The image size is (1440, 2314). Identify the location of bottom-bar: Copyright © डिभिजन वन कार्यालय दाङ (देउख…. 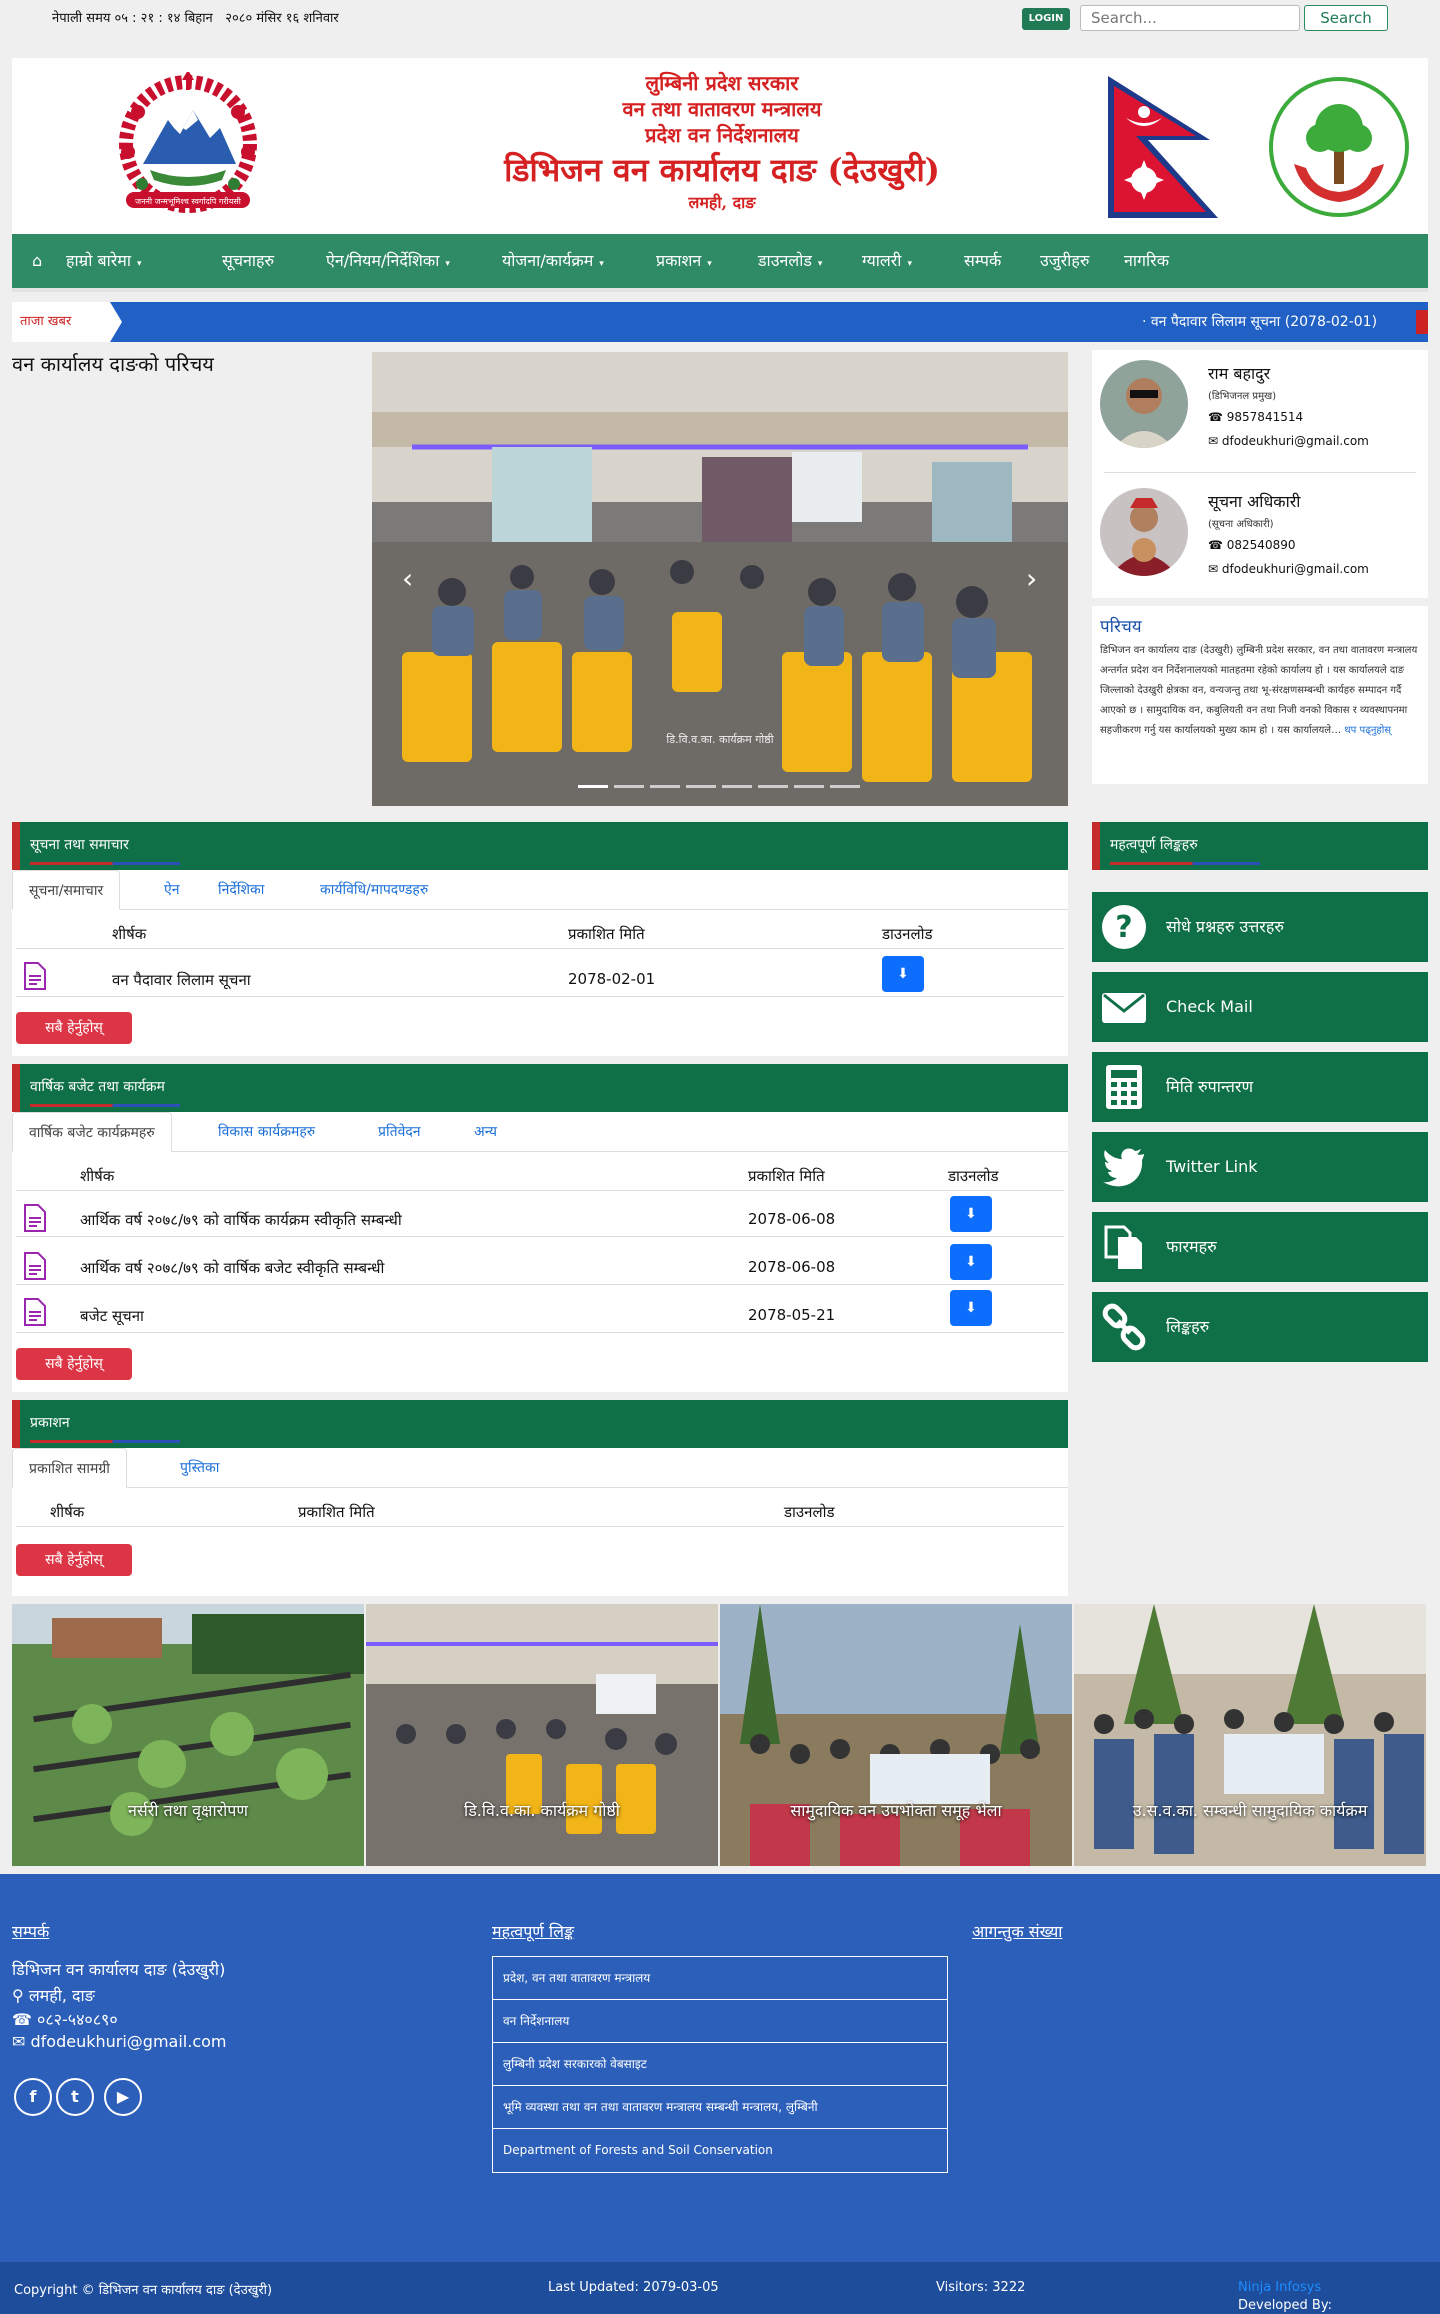
(720, 2288).